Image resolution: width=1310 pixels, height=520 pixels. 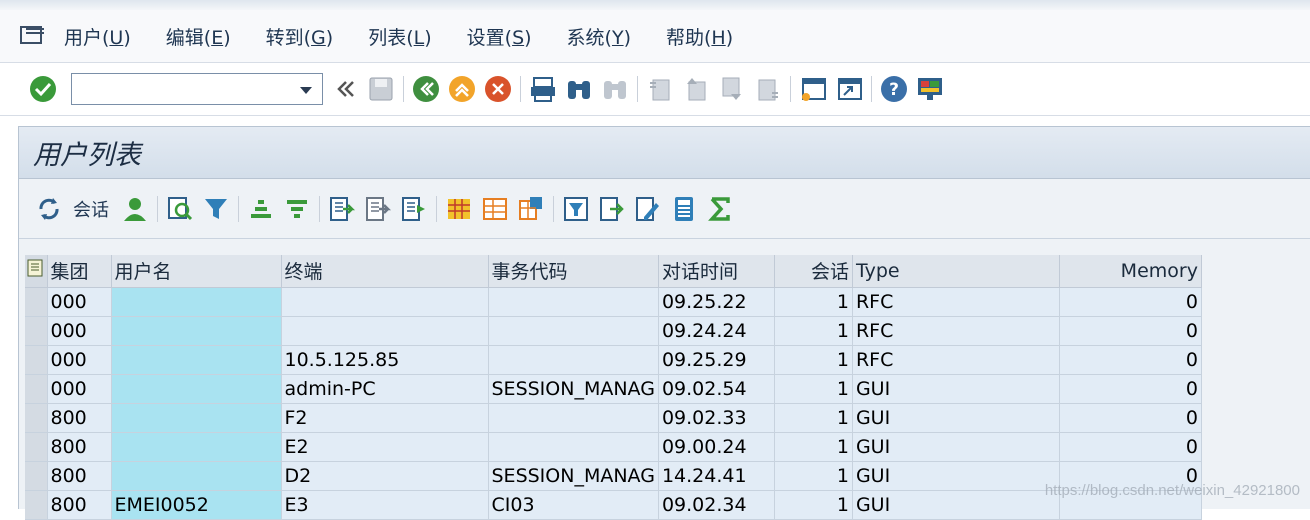 What do you see at coordinates (378, 209) in the screenshot?
I see `local-file-icon` at bounding box center [378, 209].